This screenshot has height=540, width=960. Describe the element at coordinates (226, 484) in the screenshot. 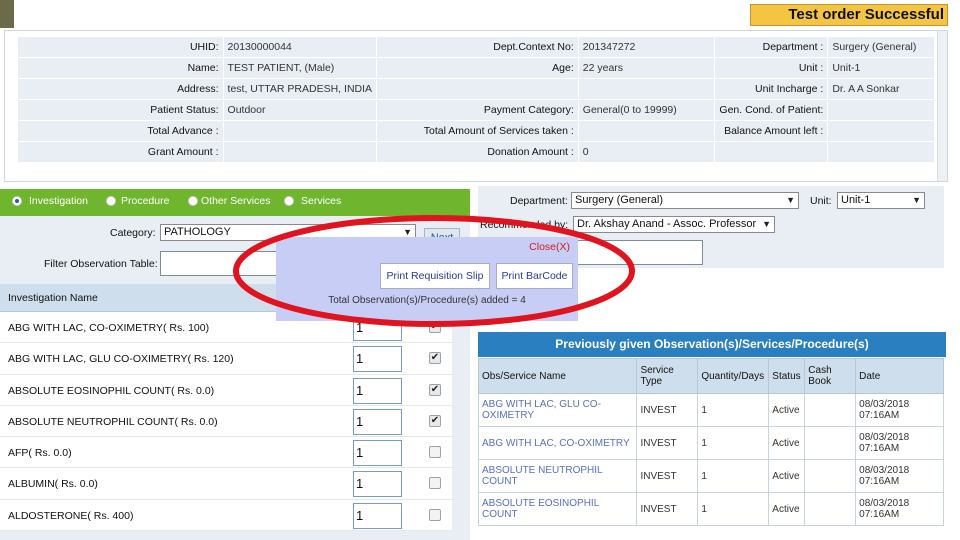

I see `investigation-row: ALBUMIN( Rs. 0.0) 1` at that location.